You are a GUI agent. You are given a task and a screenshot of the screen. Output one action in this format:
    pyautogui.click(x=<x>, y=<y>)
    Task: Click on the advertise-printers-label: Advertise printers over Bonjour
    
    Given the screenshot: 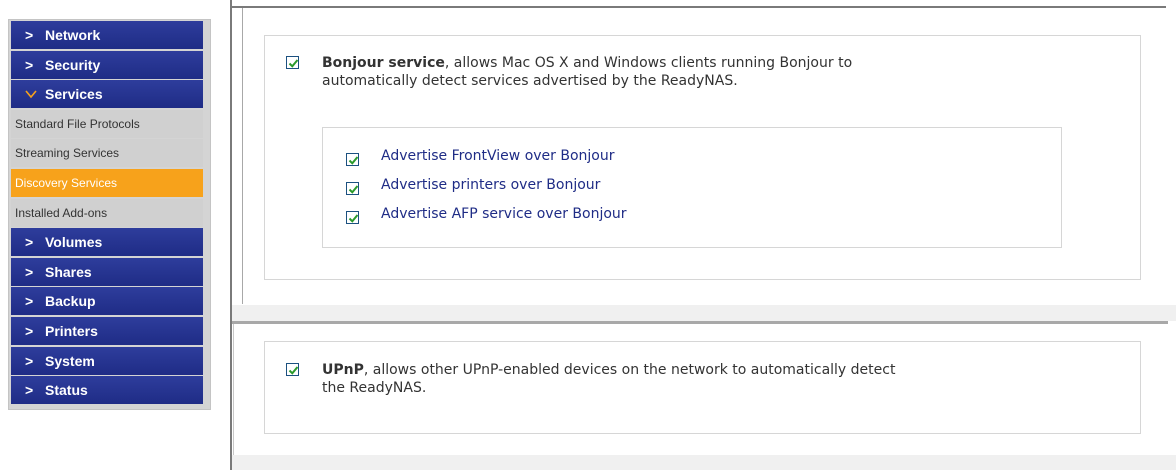 What is the action you would take?
    pyautogui.click(x=491, y=185)
    